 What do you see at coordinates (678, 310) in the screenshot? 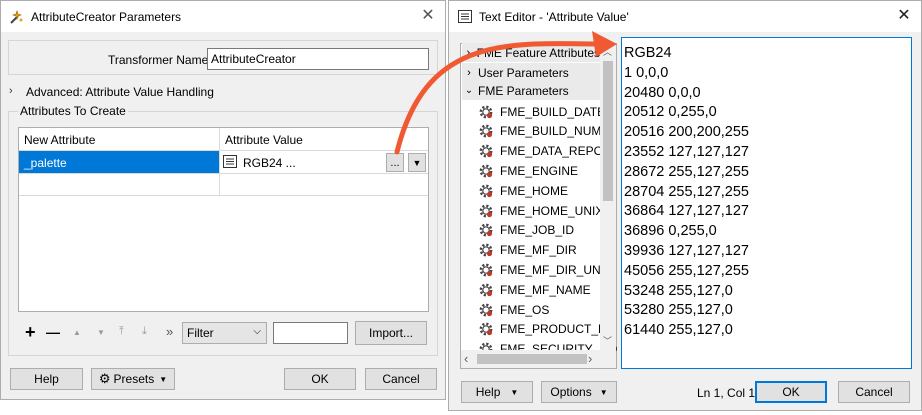
I see `text-line: 53280 255,127,0` at bounding box center [678, 310].